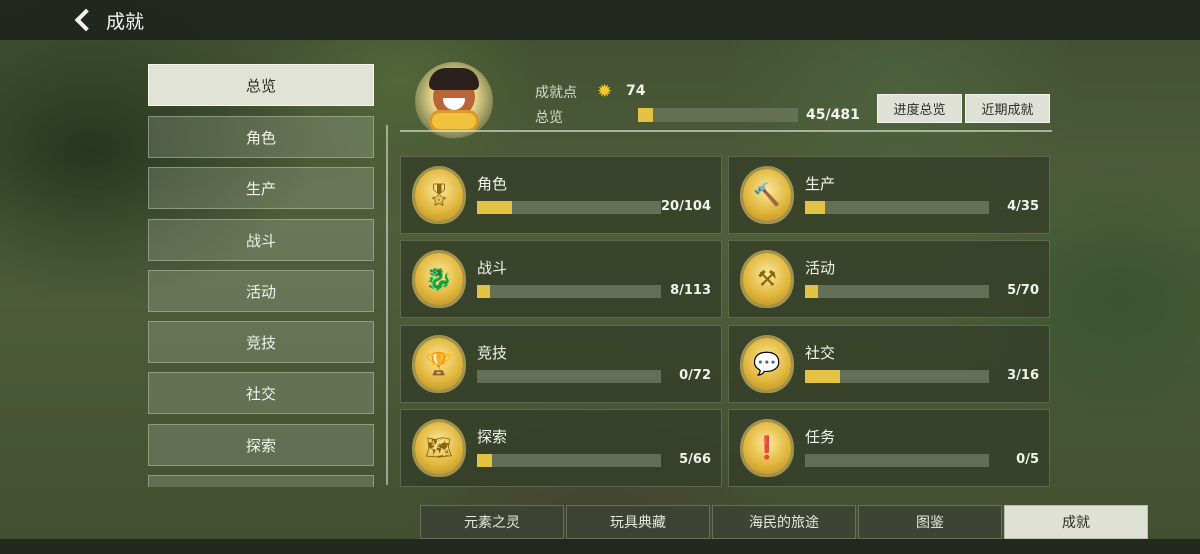 This screenshot has width=1200, height=554. I want to click on back-arrow-icon, so click(84, 20).